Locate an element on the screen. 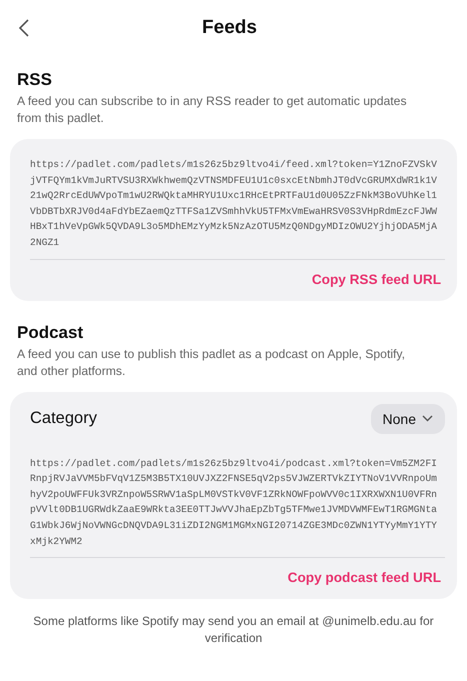  category-label: Category is located at coordinates (63, 418).